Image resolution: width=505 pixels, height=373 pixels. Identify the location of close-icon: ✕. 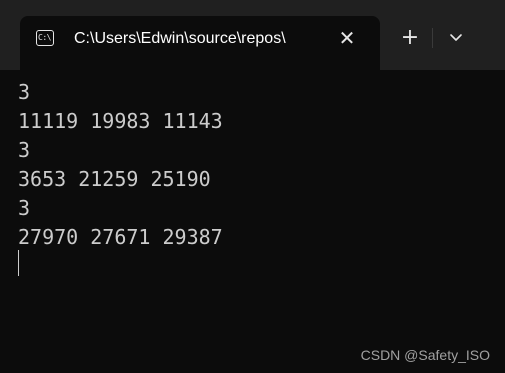
(347, 38).